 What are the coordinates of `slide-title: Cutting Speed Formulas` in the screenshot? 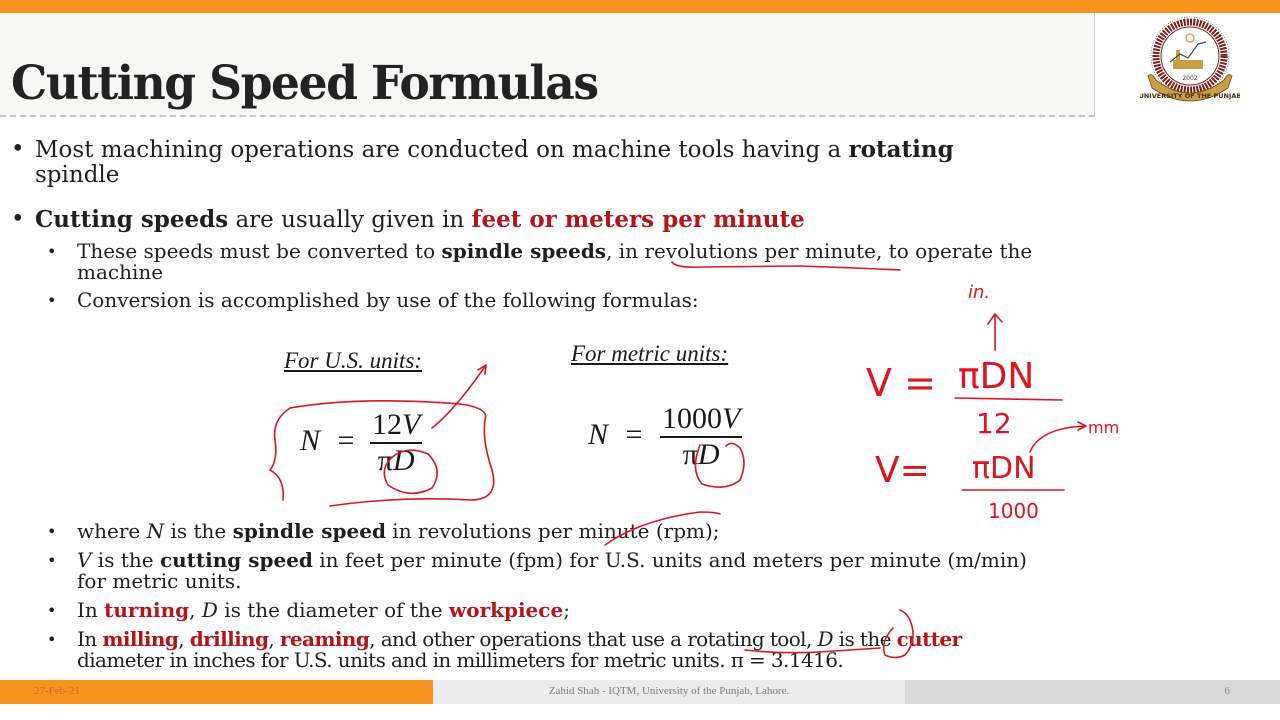 It's located at (305, 83).